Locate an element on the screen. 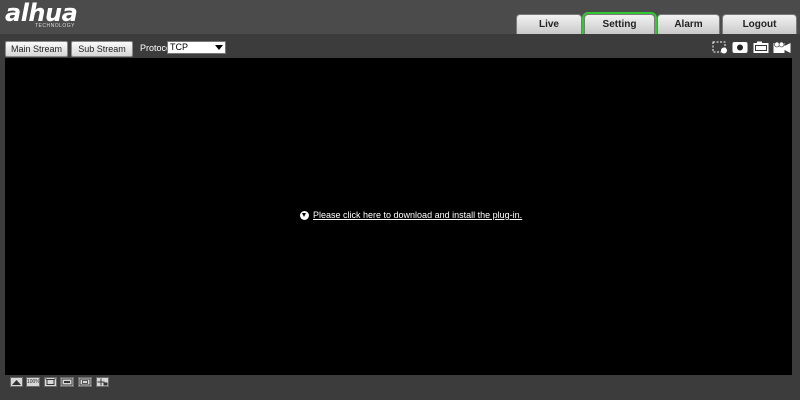  tab-logout: Logout is located at coordinates (759, 24).